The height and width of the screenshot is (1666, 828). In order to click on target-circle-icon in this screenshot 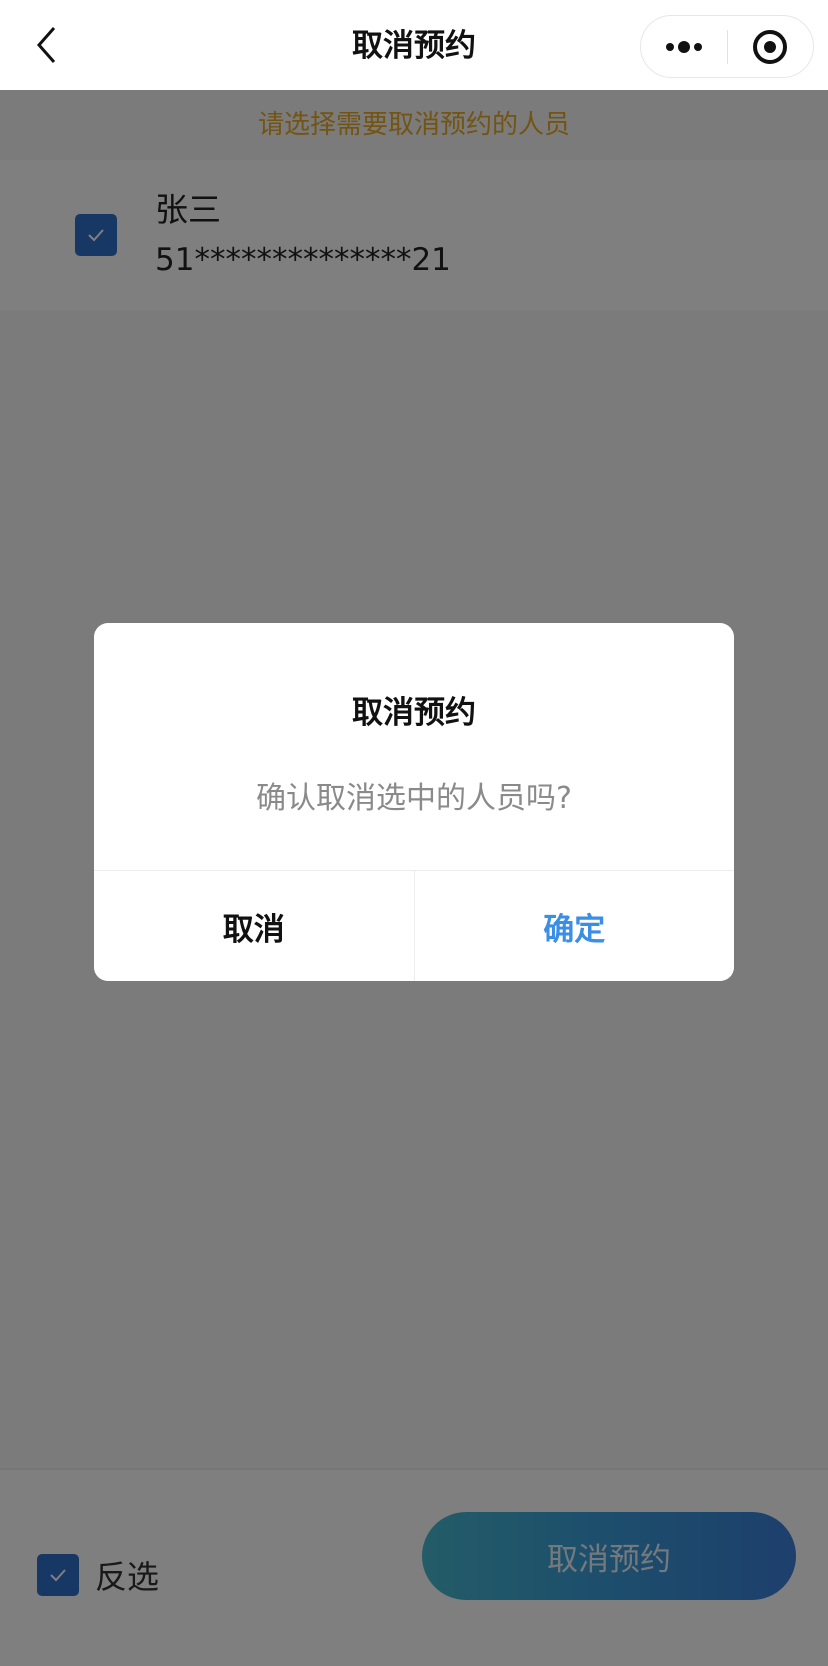, I will do `click(770, 46)`.